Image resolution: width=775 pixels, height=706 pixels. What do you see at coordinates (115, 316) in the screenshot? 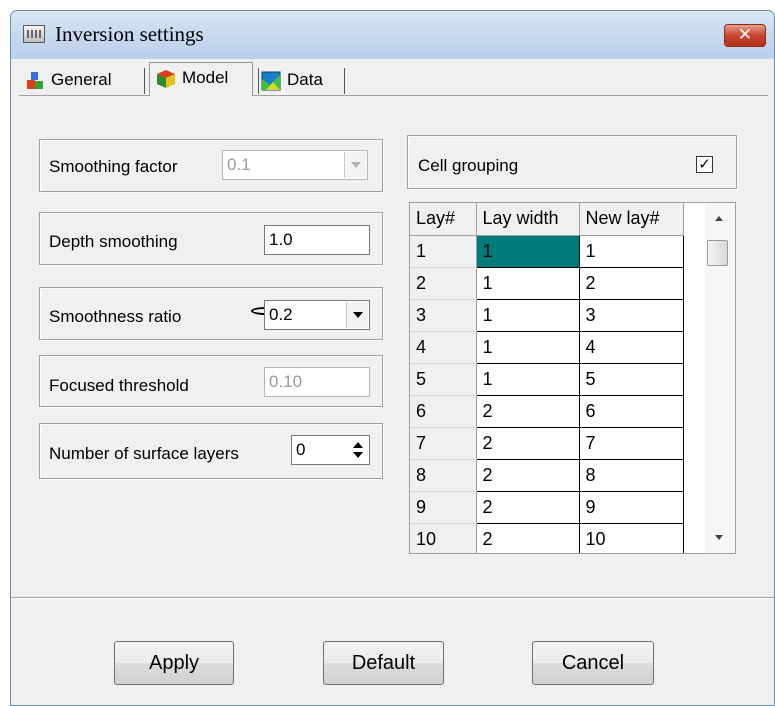
I see `smoothness-ratio-label: Smoothness ratio` at bounding box center [115, 316].